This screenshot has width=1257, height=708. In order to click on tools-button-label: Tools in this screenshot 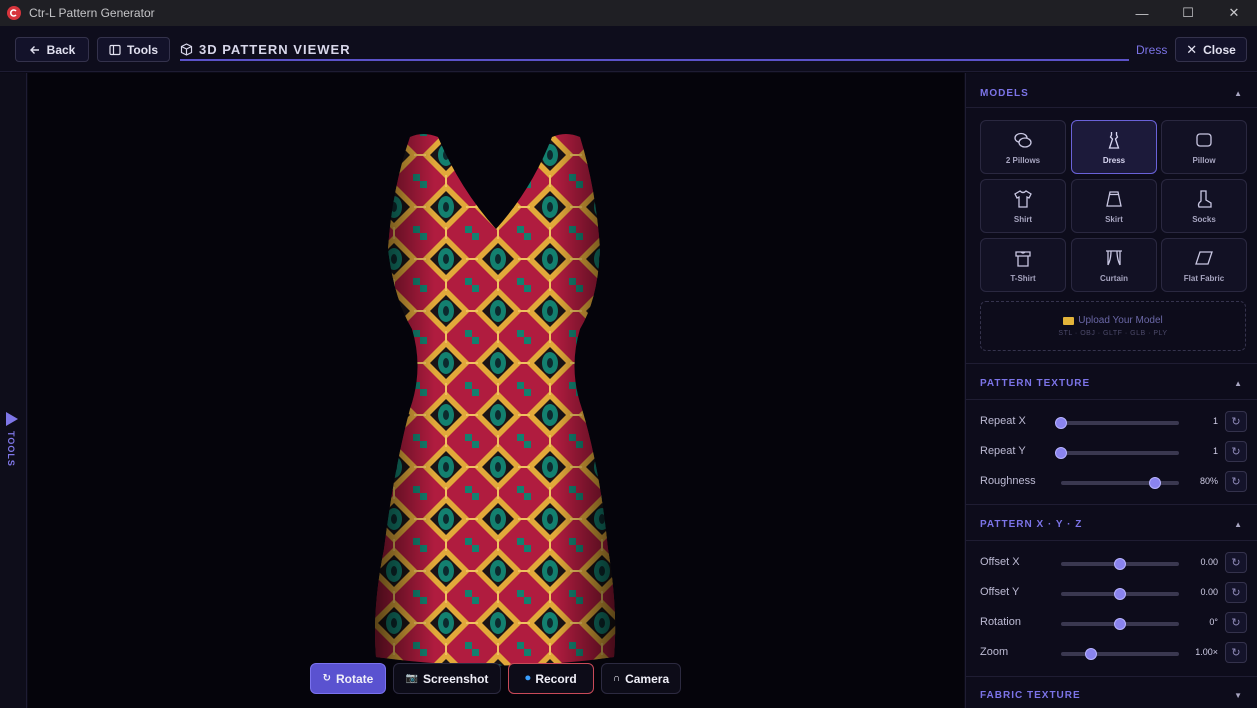, I will do `click(142, 49)`.